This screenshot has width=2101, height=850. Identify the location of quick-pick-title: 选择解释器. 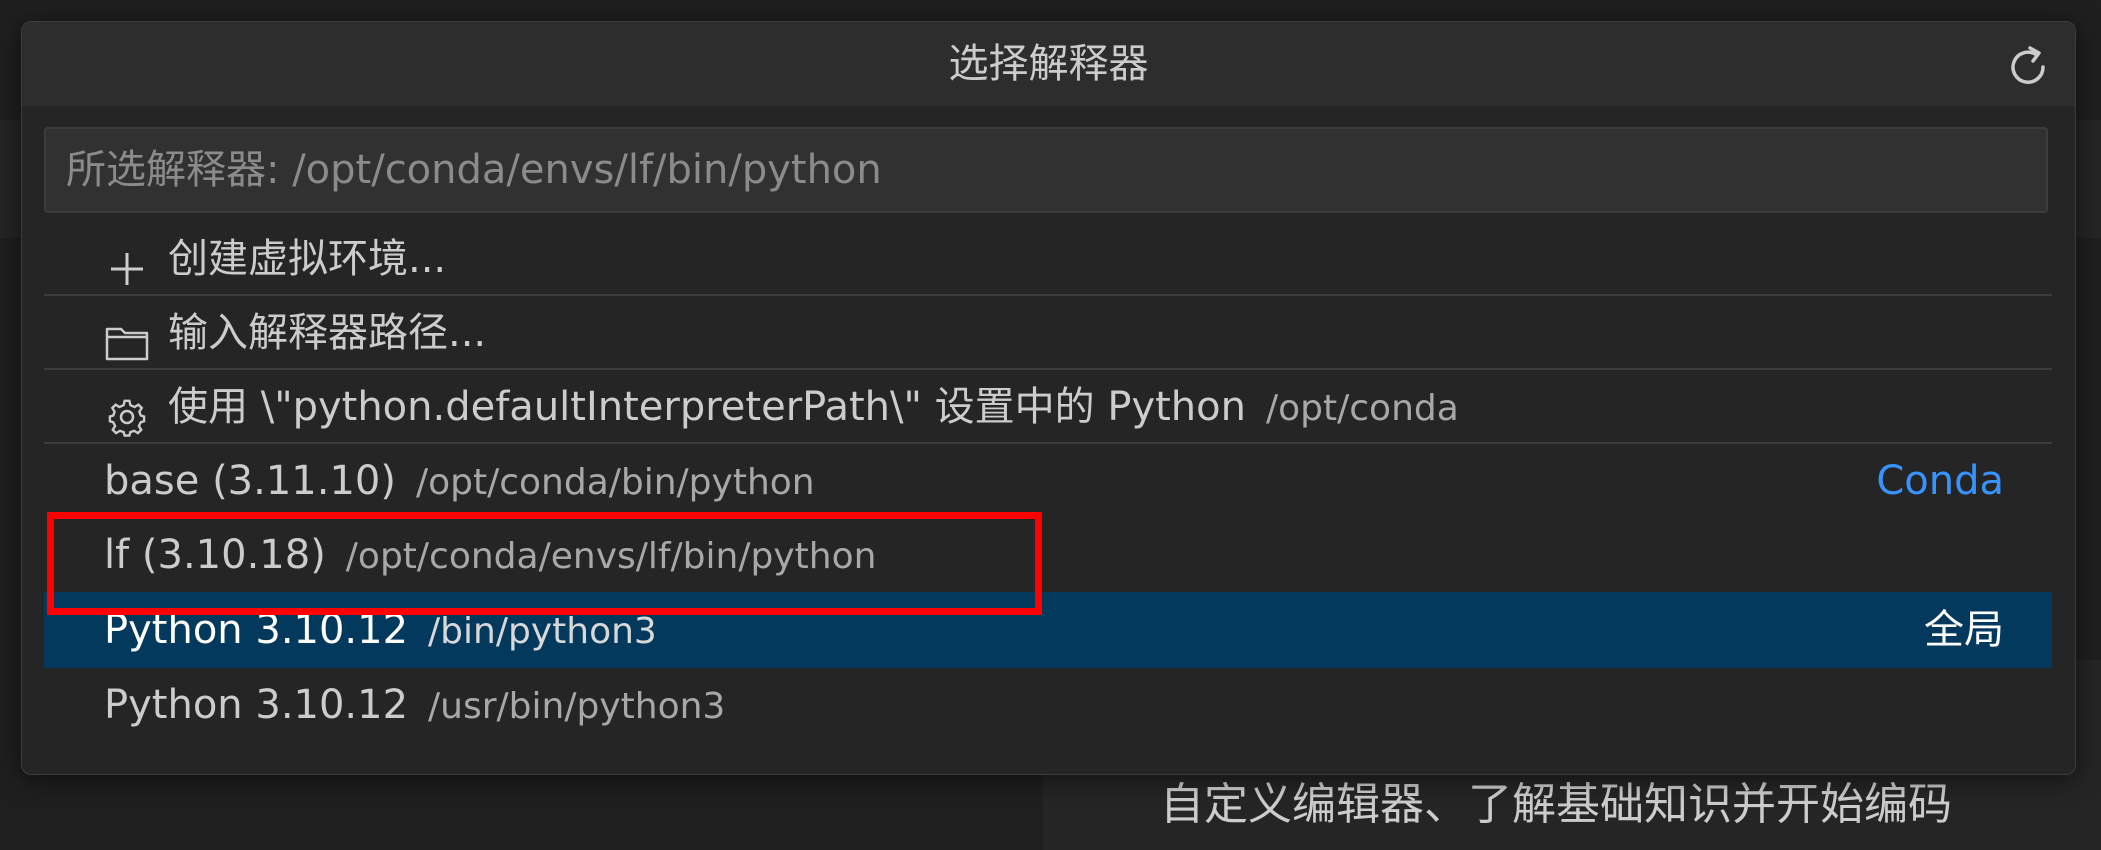
(1048, 64).